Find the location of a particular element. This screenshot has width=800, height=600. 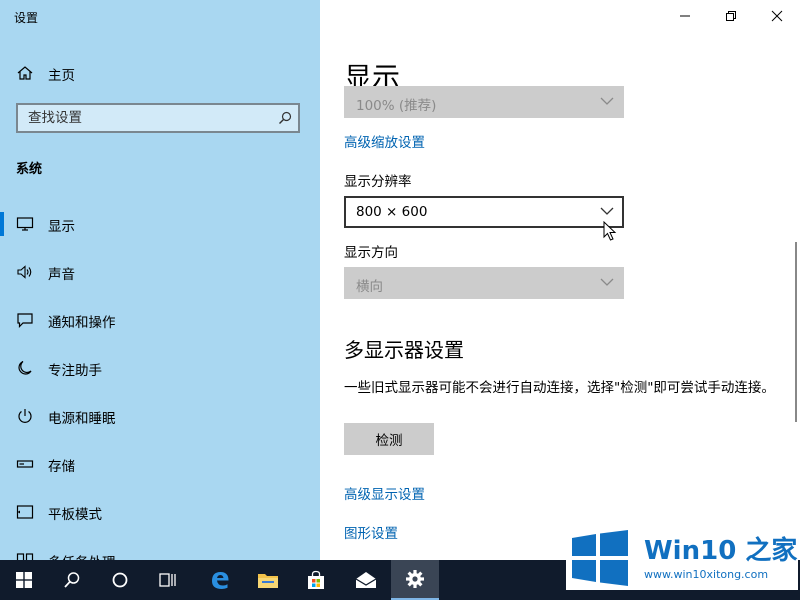

sidebar-item-sound: 声音 is located at coordinates (160, 272).